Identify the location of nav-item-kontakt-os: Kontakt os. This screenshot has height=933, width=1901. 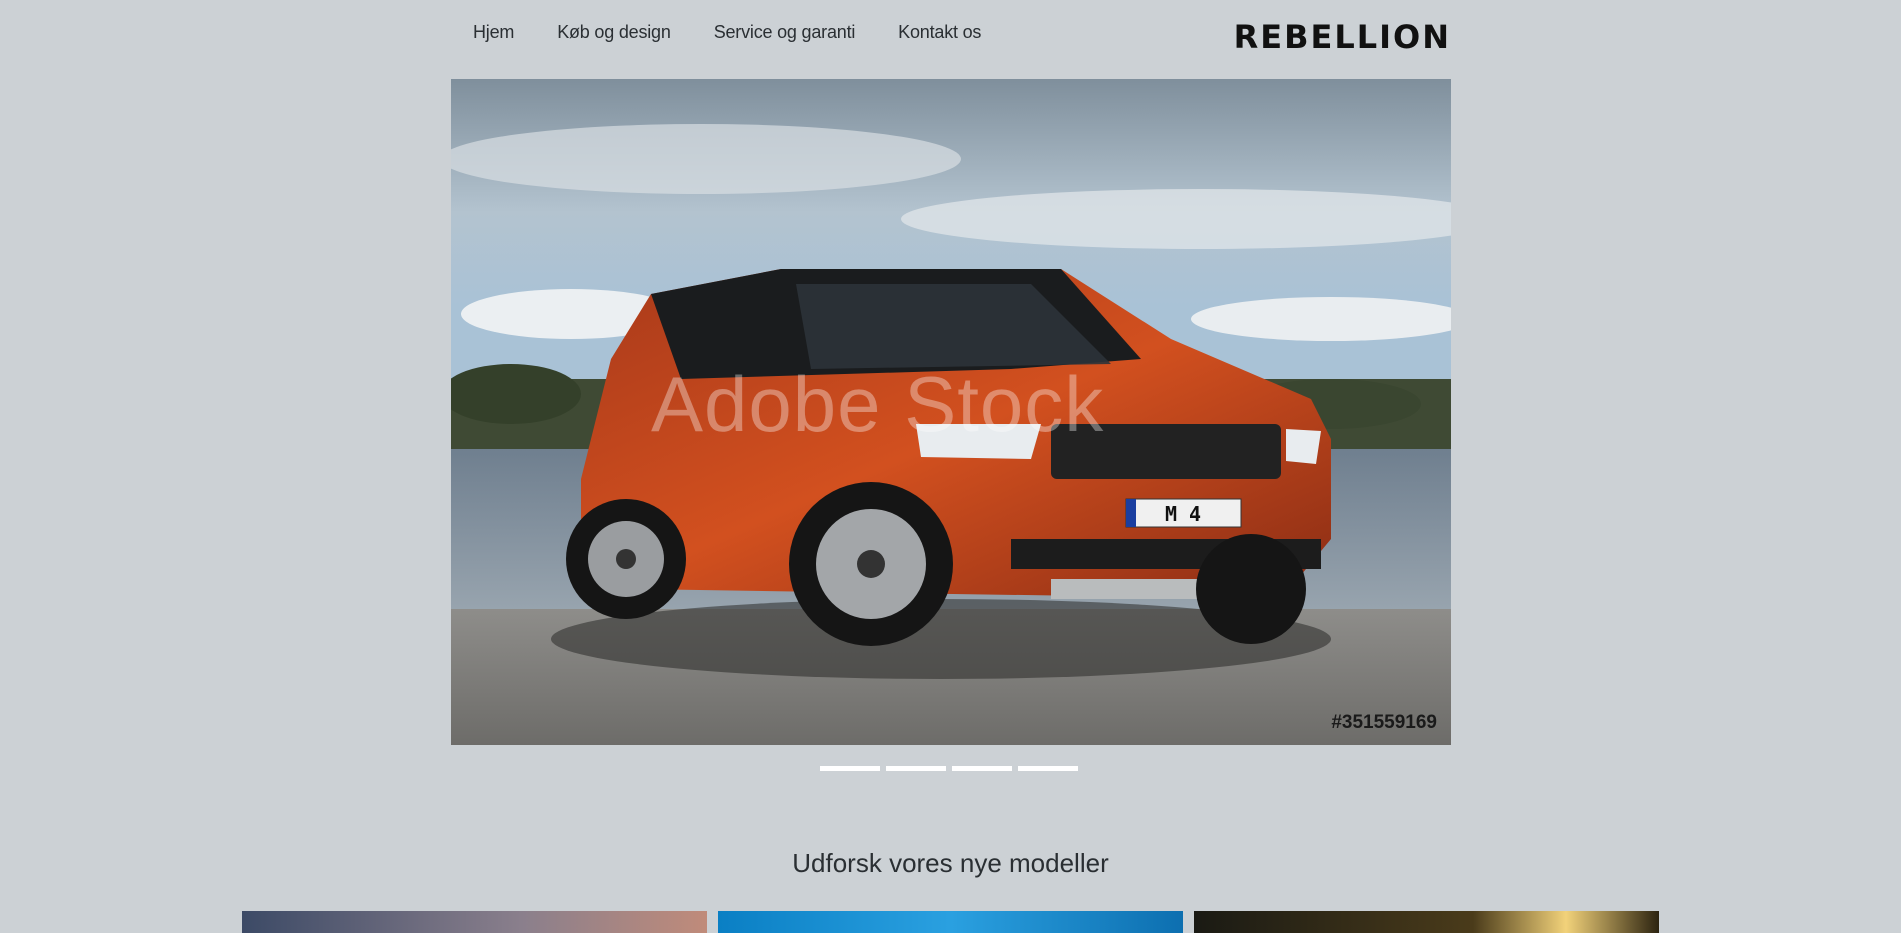
(939, 32).